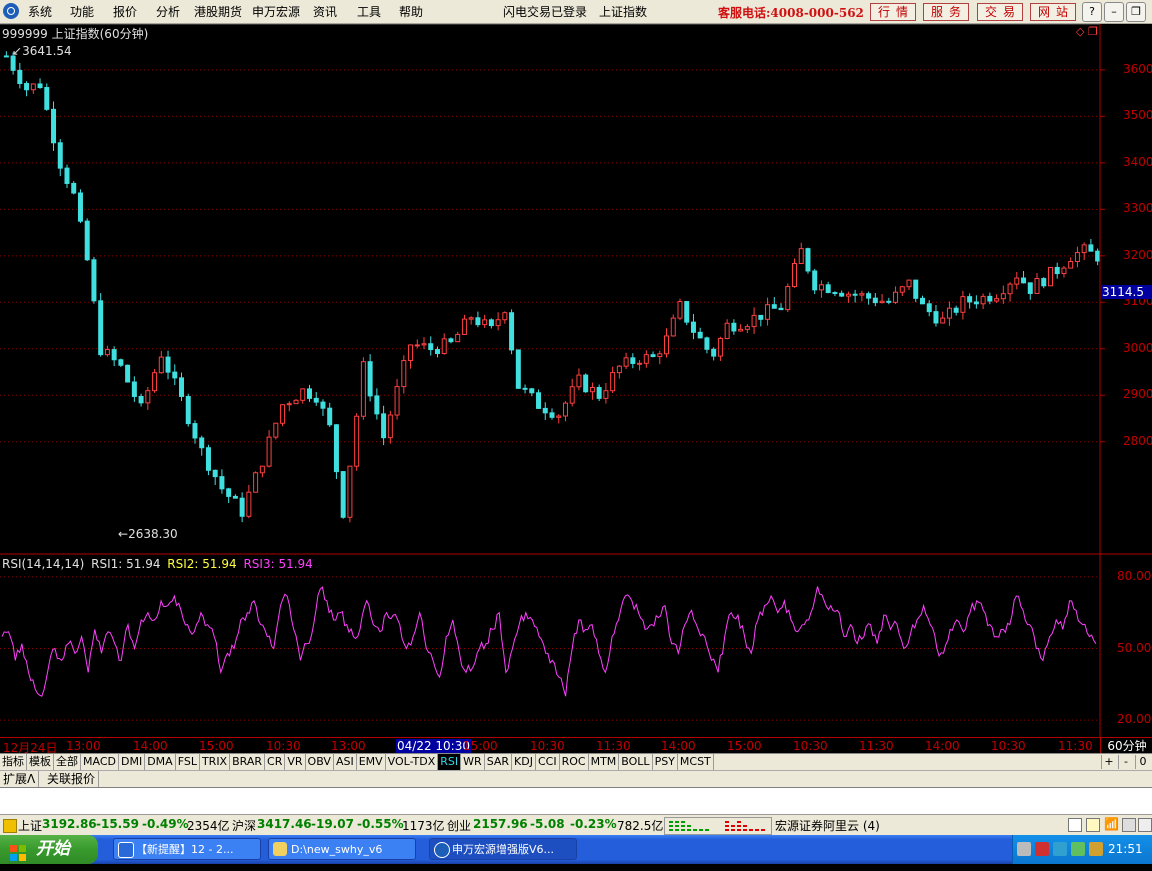 This screenshot has height=871, width=1152. I want to click on help-icon: ?, so click(1092, 12).